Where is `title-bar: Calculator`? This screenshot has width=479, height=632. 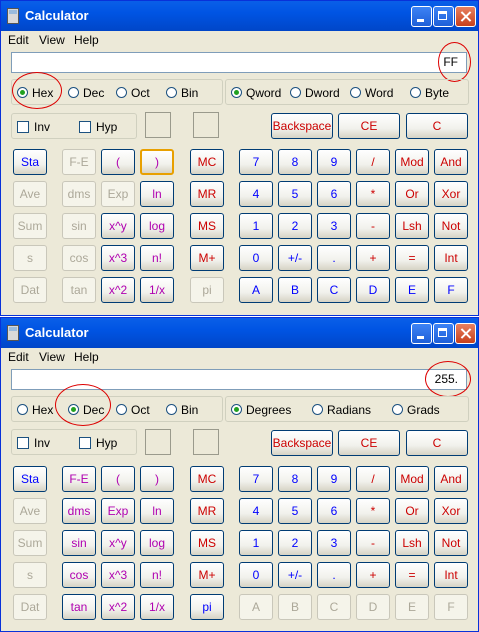
title-bar: Calculator is located at coordinates (239, 333).